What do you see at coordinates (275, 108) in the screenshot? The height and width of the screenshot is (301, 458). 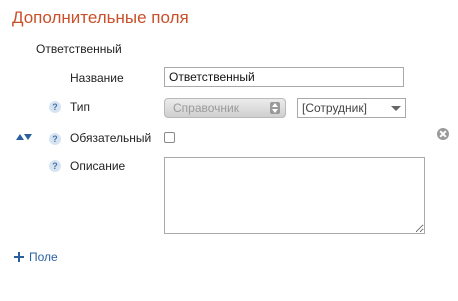 I see `select-arrows-icon` at bounding box center [275, 108].